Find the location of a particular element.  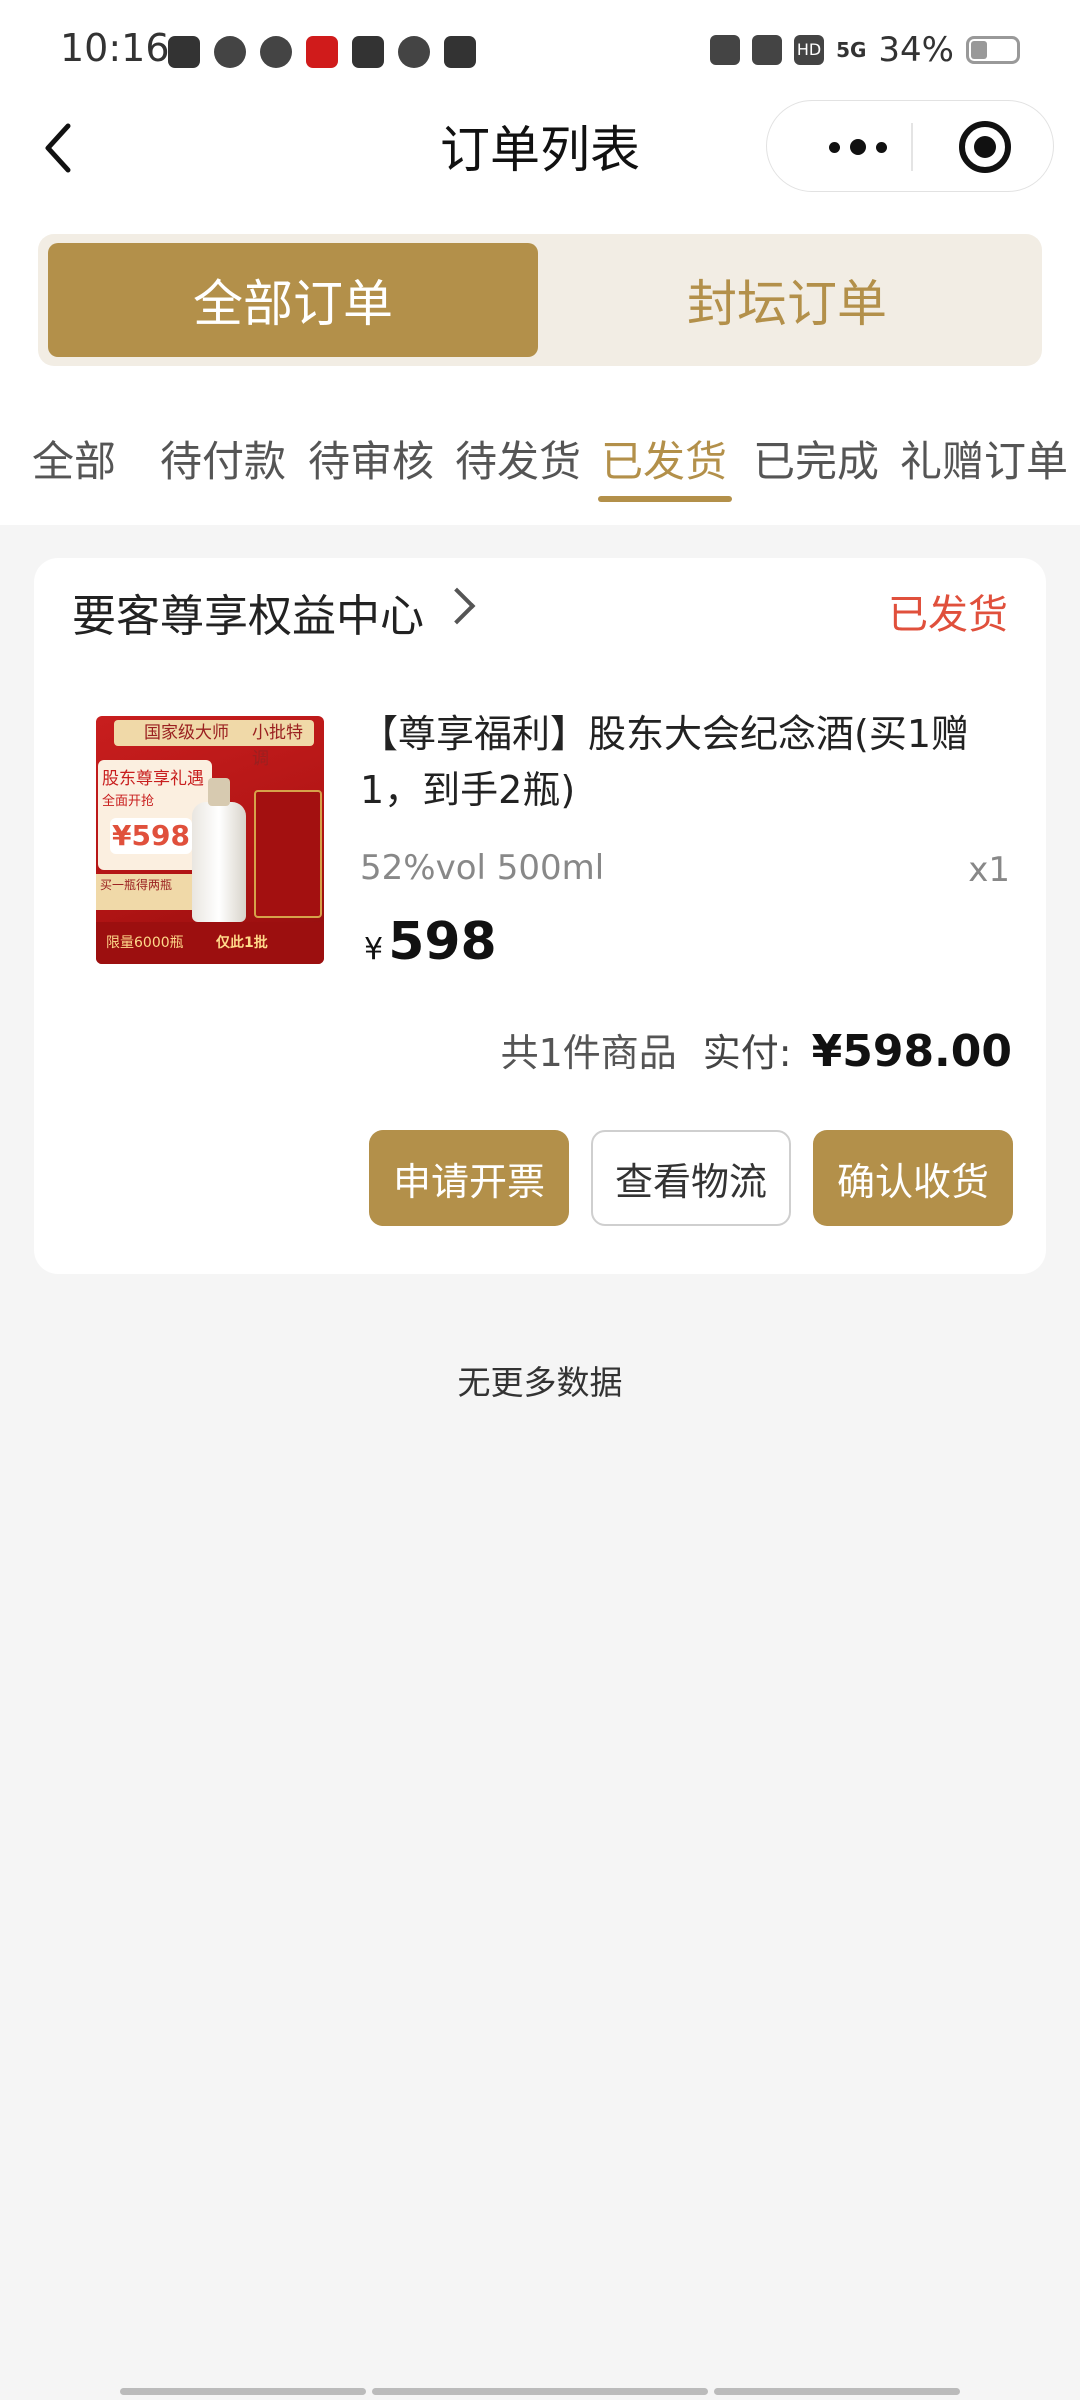

system-icons: HD 5G 34% is located at coordinates (865, 50).